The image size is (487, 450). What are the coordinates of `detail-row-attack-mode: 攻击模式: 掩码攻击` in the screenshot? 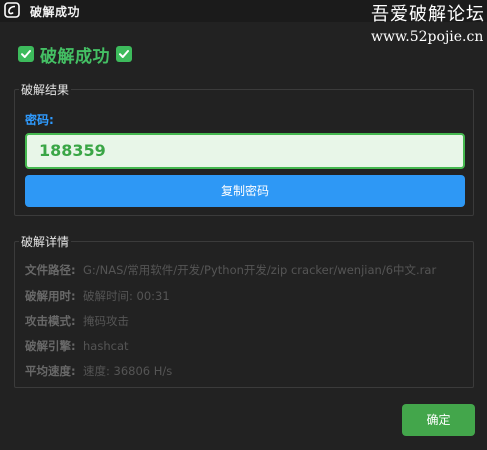 It's located at (77, 321).